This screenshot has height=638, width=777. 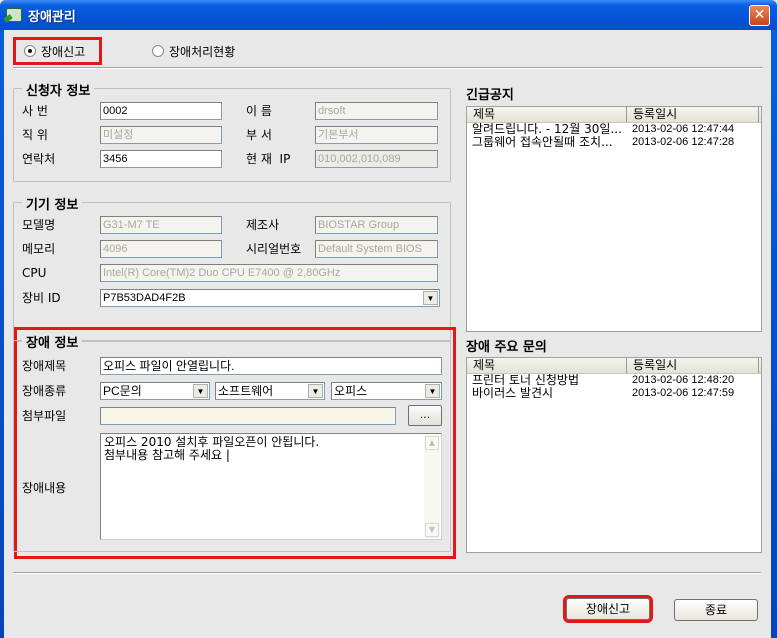 What do you see at coordinates (259, 111) in the screenshot?
I see `name-label: 이 름` at bounding box center [259, 111].